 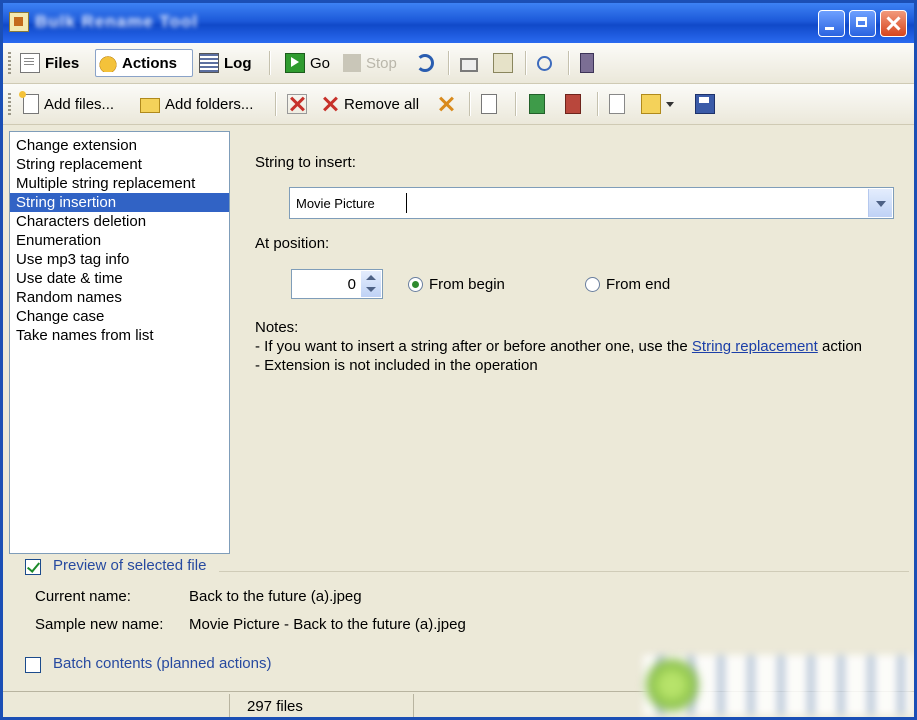 I want to click on tab-files: Files, so click(x=49, y=63).